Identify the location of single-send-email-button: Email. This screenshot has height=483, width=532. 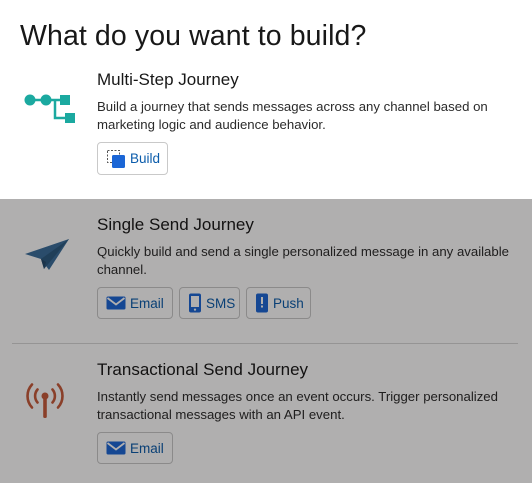
(135, 303).